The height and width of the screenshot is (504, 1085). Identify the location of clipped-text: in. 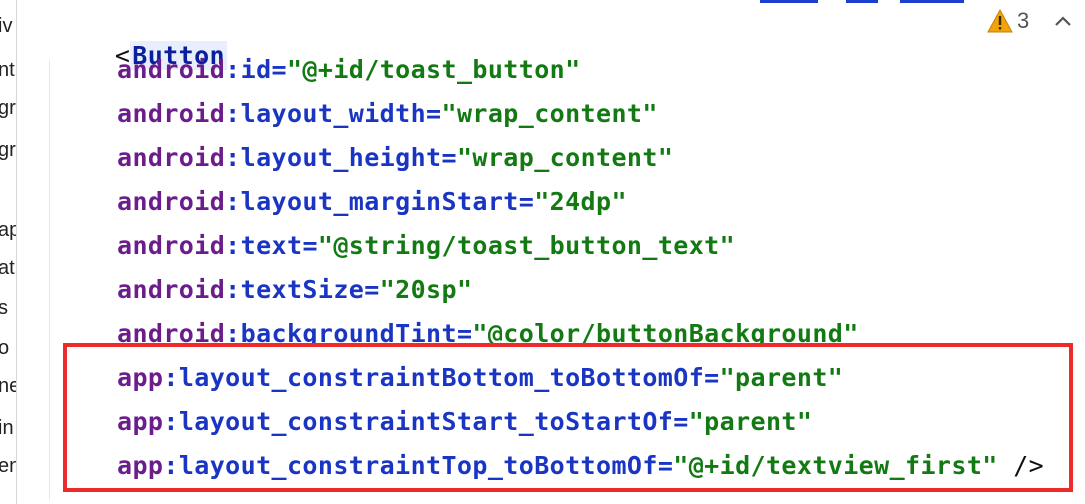
(7, 428).